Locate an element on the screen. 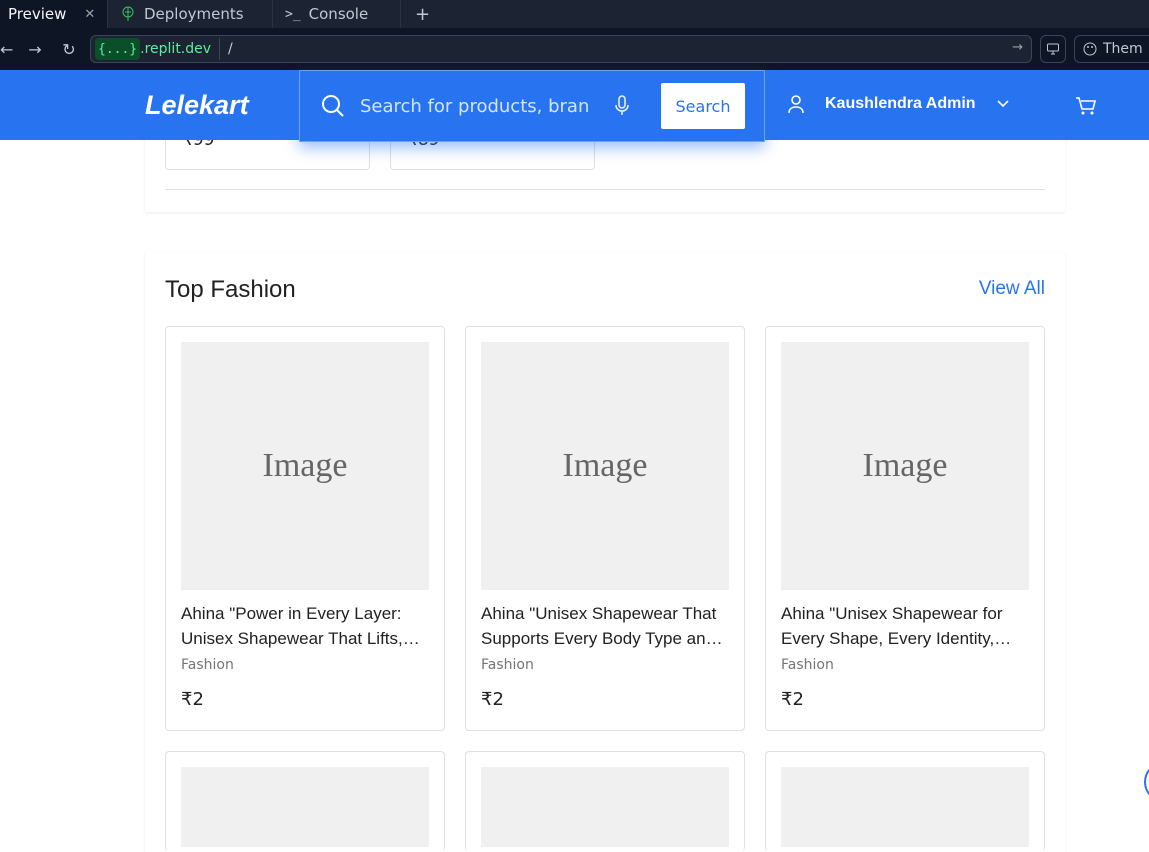 The width and height of the screenshot is (1149, 852). reload-icon: ↻ is located at coordinates (69, 49).